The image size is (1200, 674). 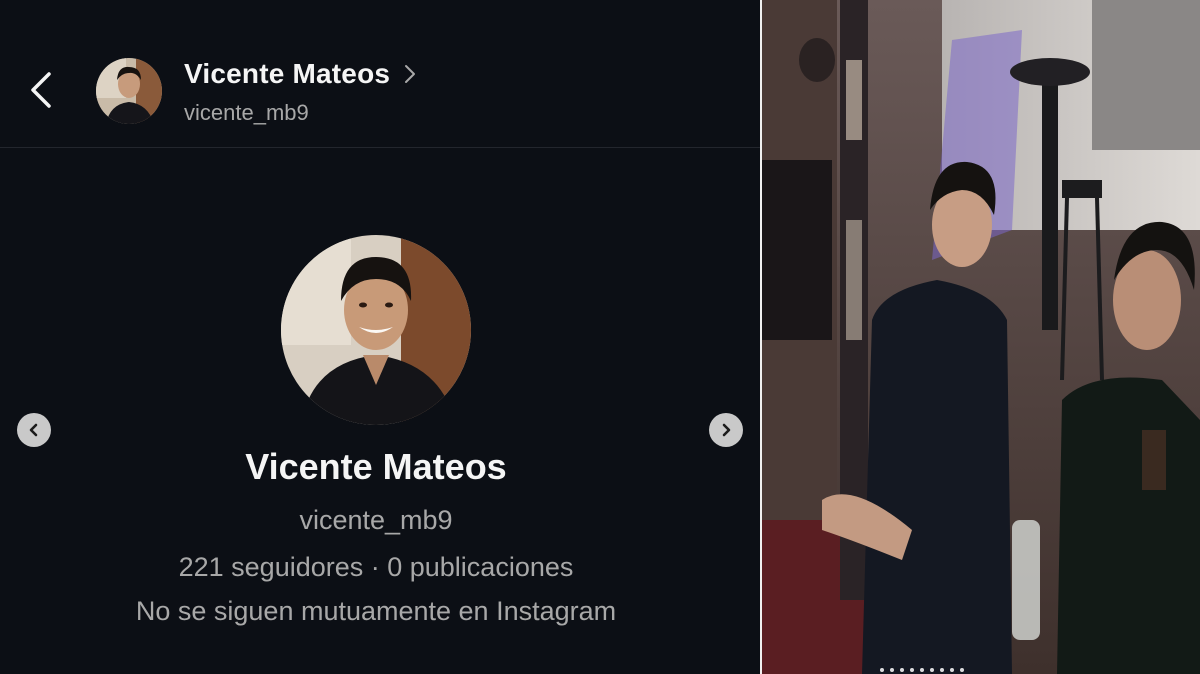 I want to click on profile-picture, so click(x=376, y=330).